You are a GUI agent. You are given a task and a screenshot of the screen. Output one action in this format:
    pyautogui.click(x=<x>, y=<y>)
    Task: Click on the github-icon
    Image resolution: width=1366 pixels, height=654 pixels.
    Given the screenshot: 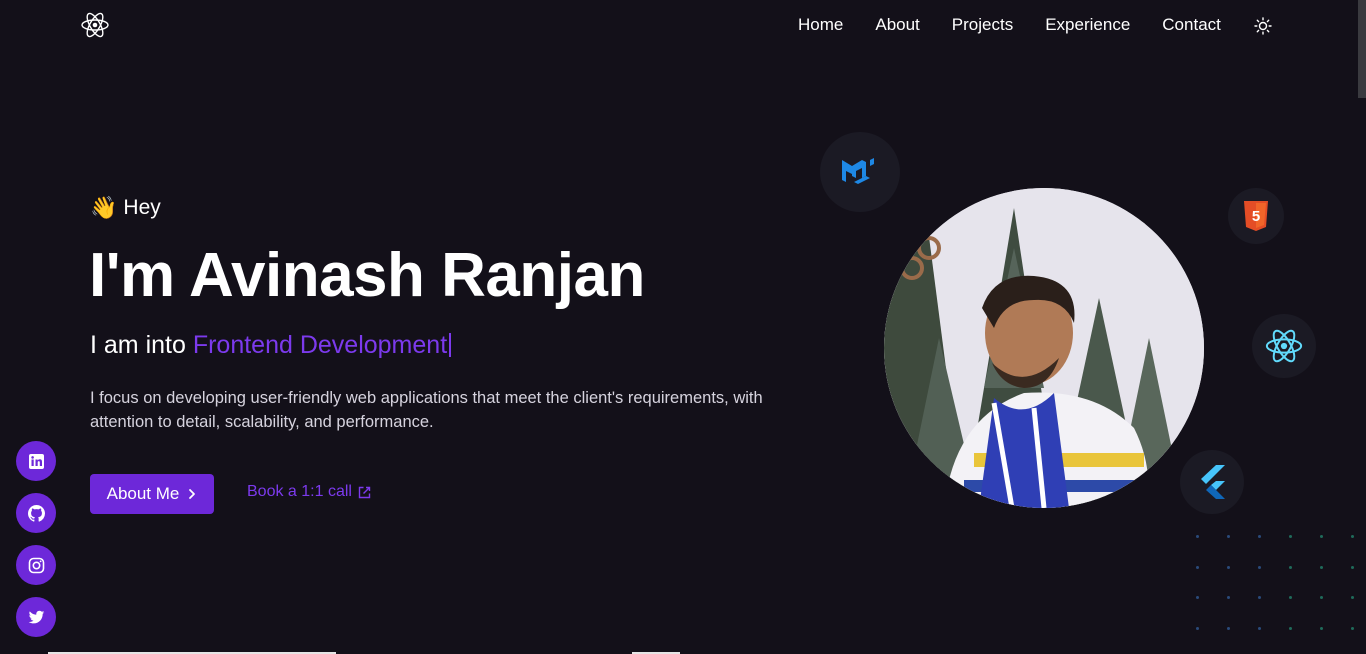 What is the action you would take?
    pyautogui.click(x=36, y=513)
    